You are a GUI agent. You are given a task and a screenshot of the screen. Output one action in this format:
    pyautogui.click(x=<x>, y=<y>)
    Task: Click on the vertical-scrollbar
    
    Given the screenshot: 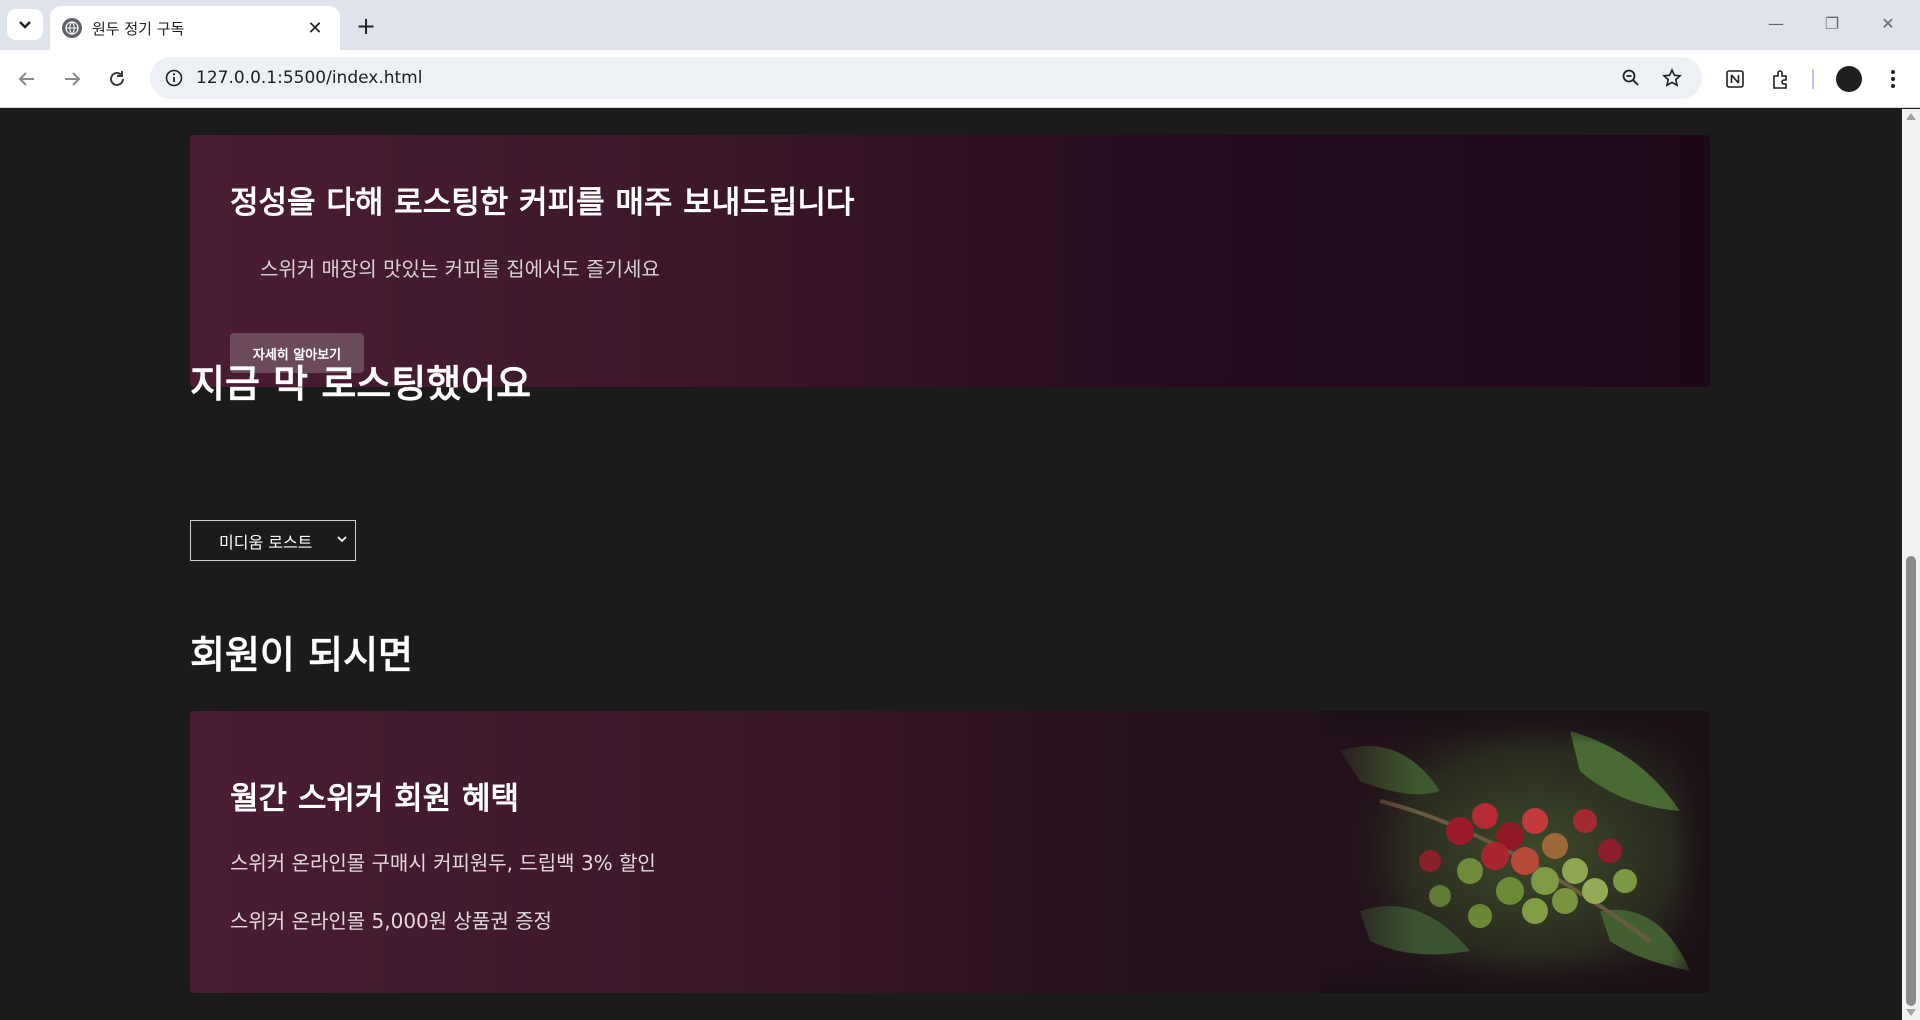 What is the action you would take?
    pyautogui.click(x=1911, y=564)
    